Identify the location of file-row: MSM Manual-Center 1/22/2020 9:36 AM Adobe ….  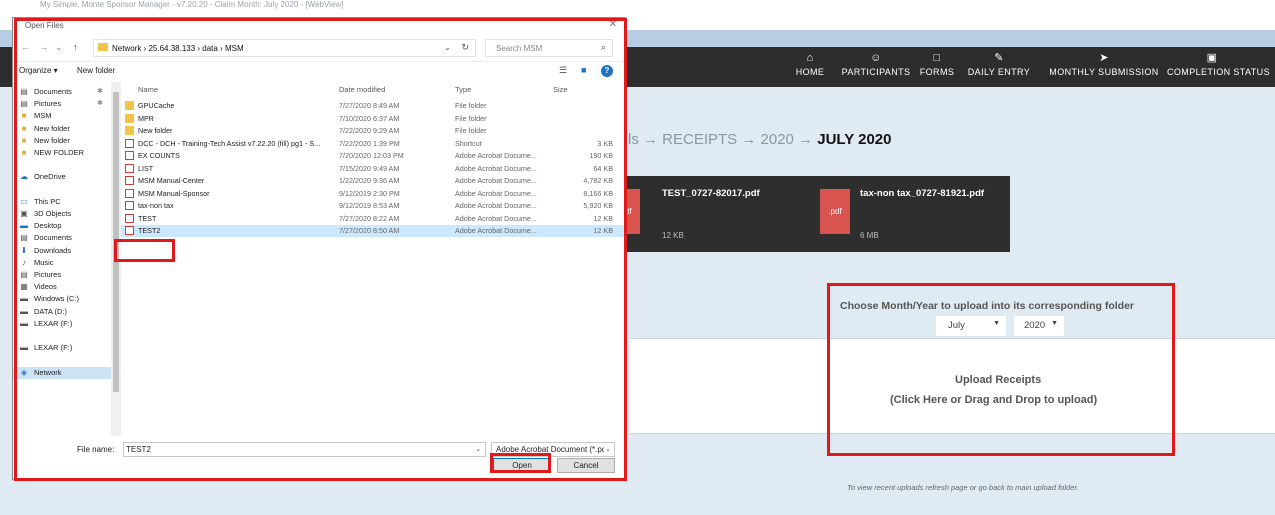
(373, 181).